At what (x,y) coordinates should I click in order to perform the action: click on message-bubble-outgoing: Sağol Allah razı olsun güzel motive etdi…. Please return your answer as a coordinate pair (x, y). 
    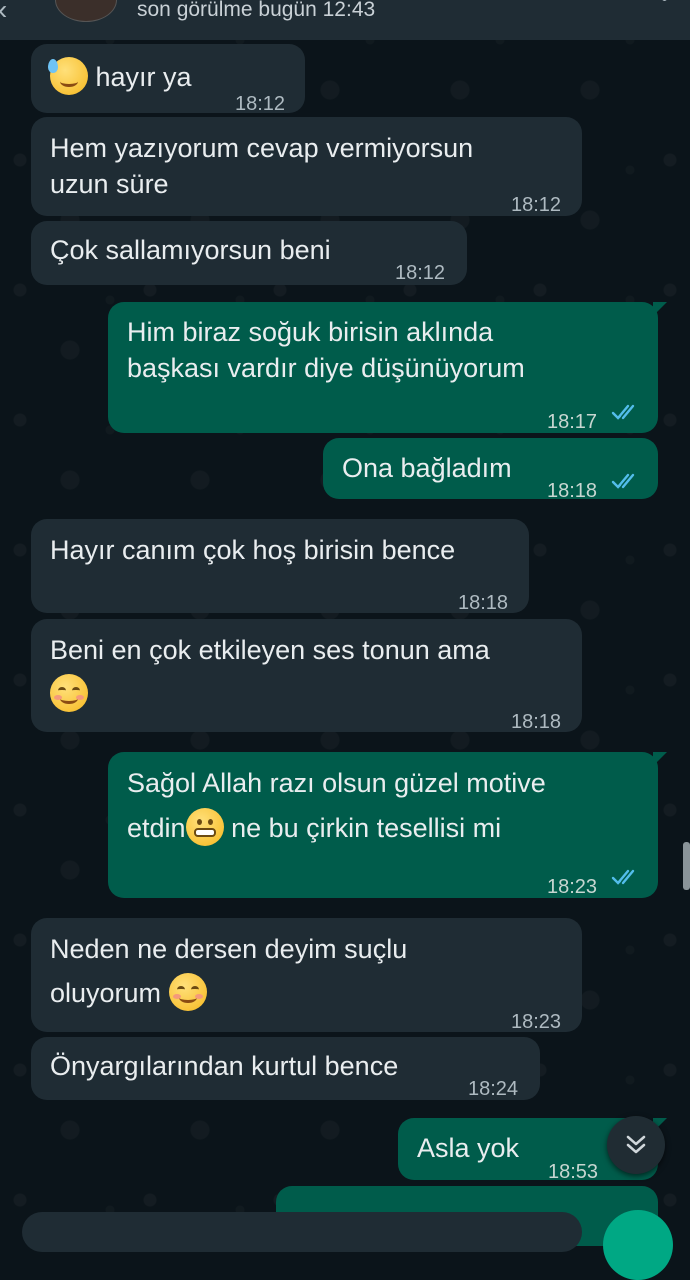
    Looking at the image, I should click on (387, 825).